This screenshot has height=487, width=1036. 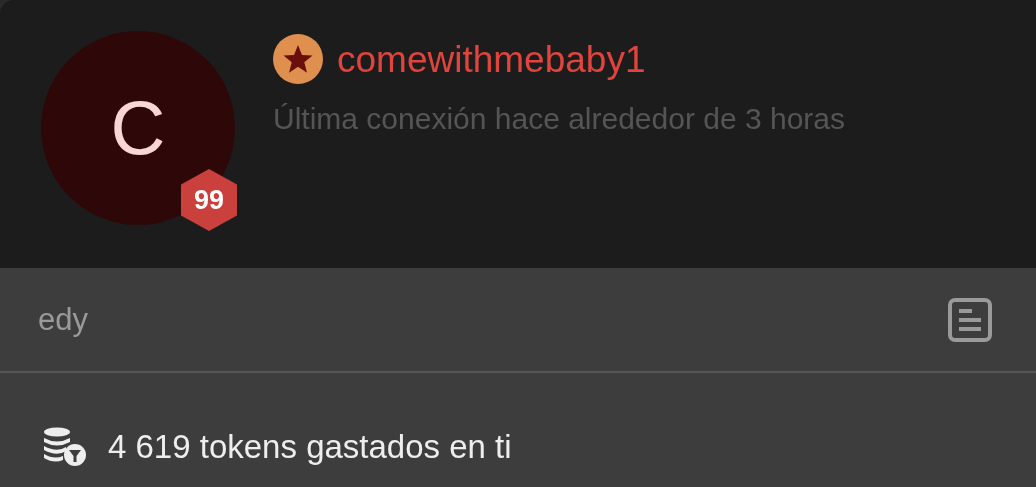 I want to click on last-seen-text: Última conexión hace alrededor de 3 horas, so click(x=559, y=119).